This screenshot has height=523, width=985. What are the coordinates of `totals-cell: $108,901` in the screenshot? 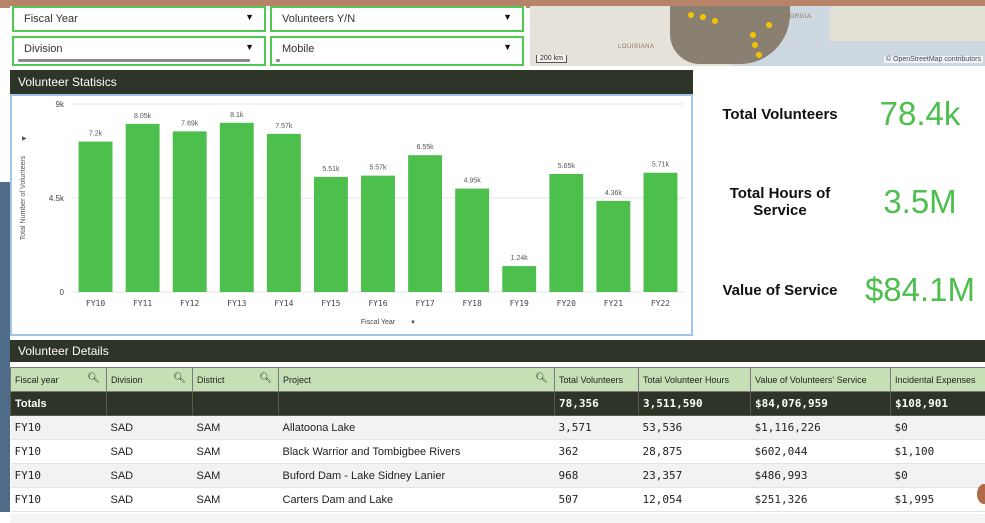 It's located at (937, 403).